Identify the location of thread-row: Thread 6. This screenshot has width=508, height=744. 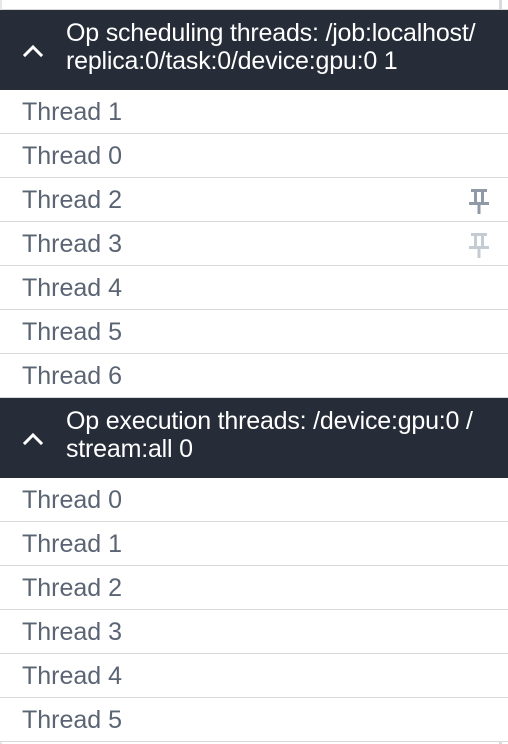
(254, 376).